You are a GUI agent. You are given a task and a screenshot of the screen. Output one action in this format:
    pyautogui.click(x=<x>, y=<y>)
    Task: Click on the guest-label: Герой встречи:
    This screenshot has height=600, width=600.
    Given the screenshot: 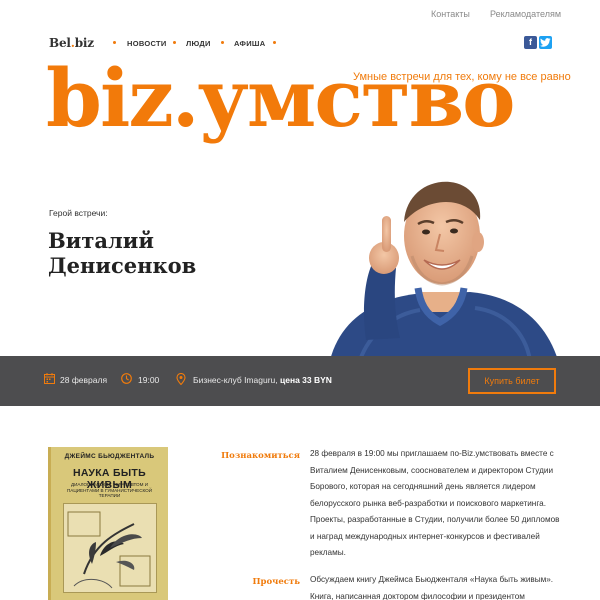 What is the action you would take?
    pyautogui.click(x=78, y=213)
    